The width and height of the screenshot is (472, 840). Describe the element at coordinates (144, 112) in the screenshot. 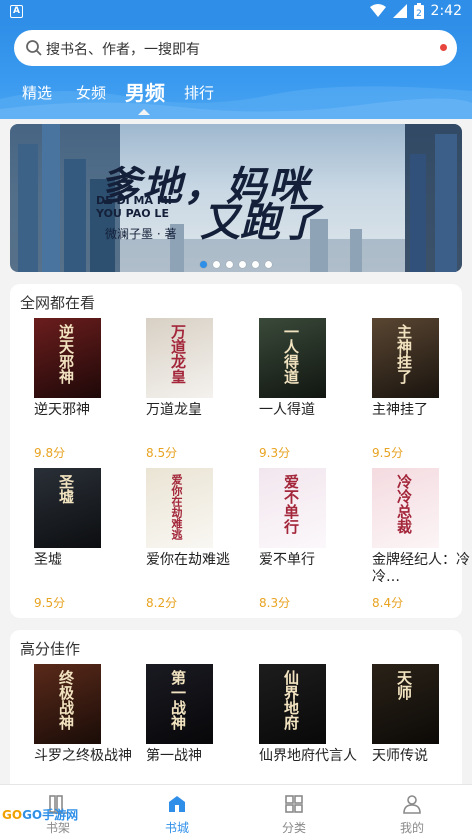

I see `active-tab-indicator` at that location.